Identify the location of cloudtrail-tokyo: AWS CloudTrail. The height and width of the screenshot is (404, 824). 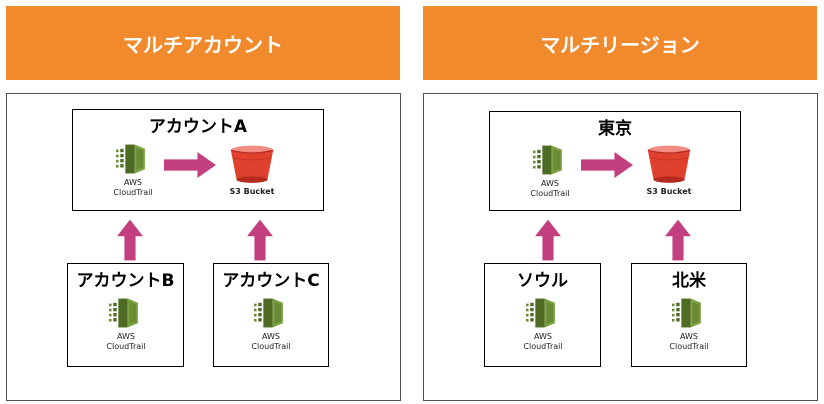
(550, 171).